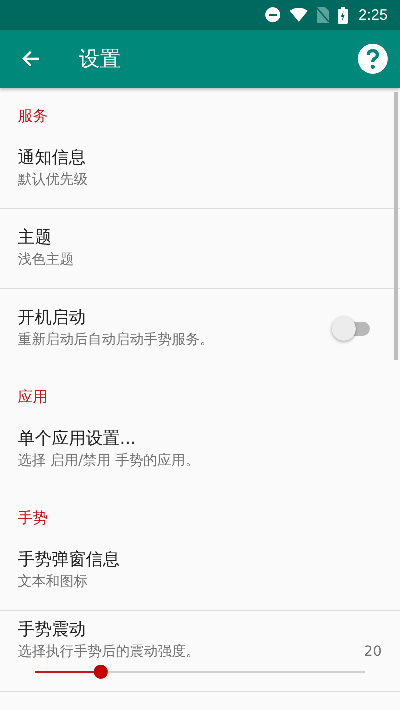  What do you see at coordinates (33, 397) in the screenshot?
I see `section-header: 应用` at bounding box center [33, 397].